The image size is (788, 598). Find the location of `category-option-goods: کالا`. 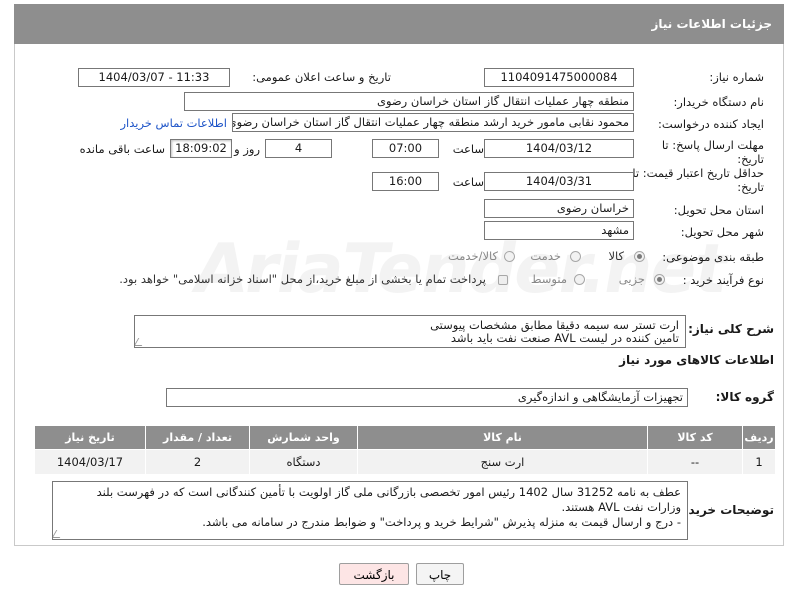

category-option-goods: کالا is located at coordinates (616, 256).